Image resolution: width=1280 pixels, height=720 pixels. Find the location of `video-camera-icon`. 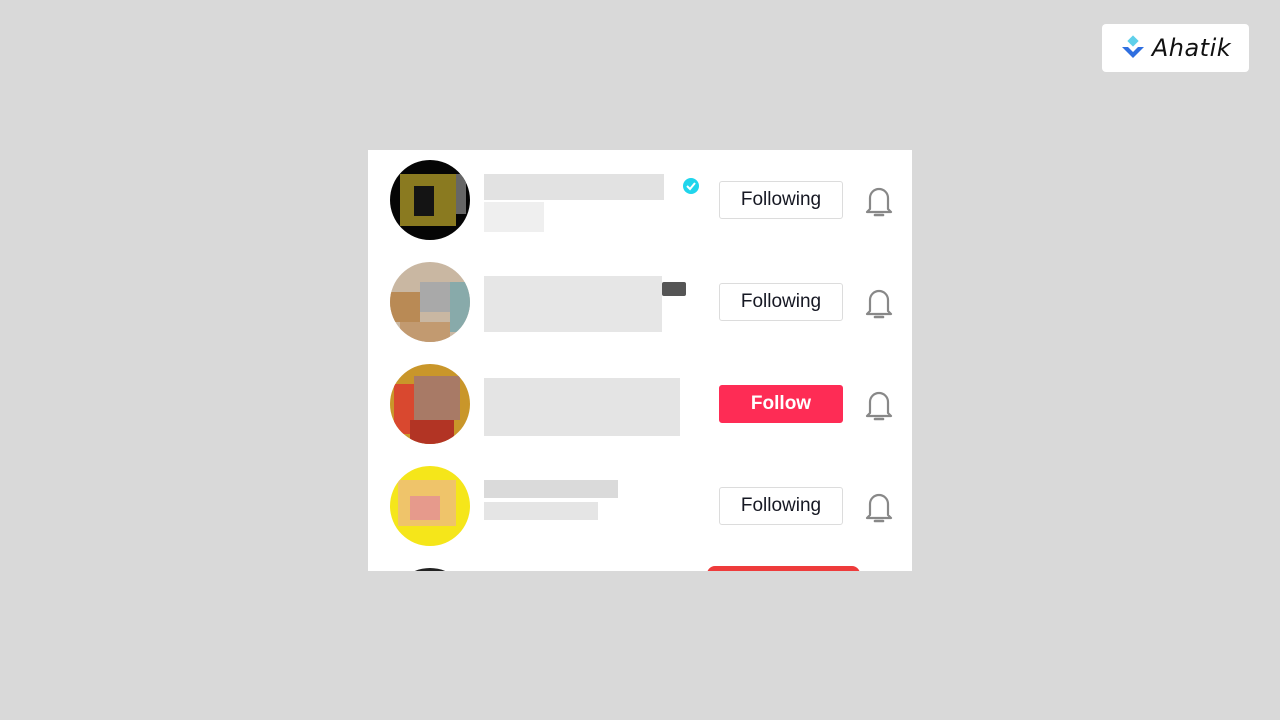

video-camera-icon is located at coordinates (674, 289).